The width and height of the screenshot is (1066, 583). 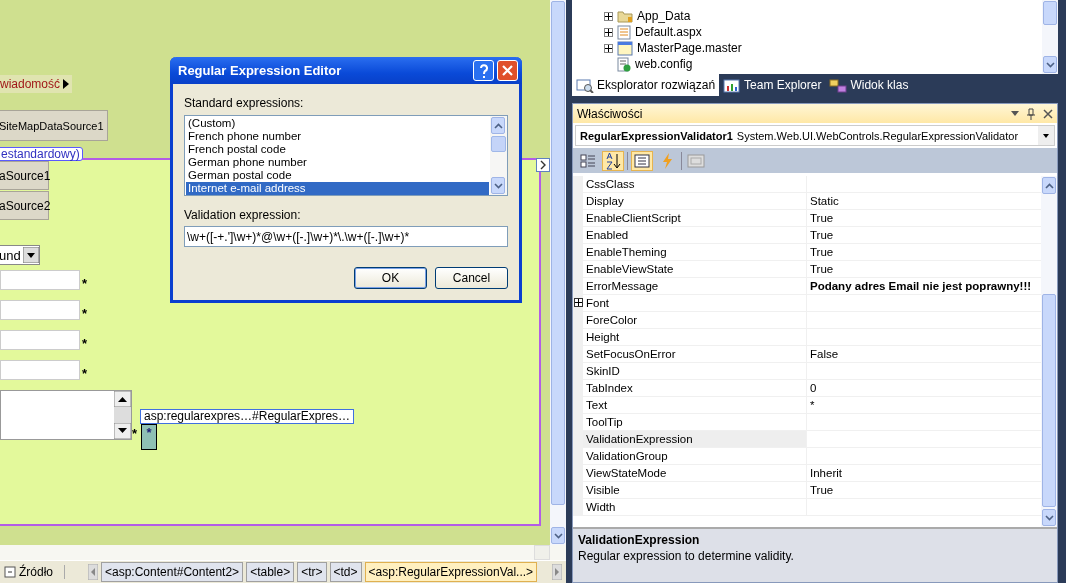 What do you see at coordinates (823, 32) in the screenshot?
I see `tree-item: Default.aspx` at bounding box center [823, 32].